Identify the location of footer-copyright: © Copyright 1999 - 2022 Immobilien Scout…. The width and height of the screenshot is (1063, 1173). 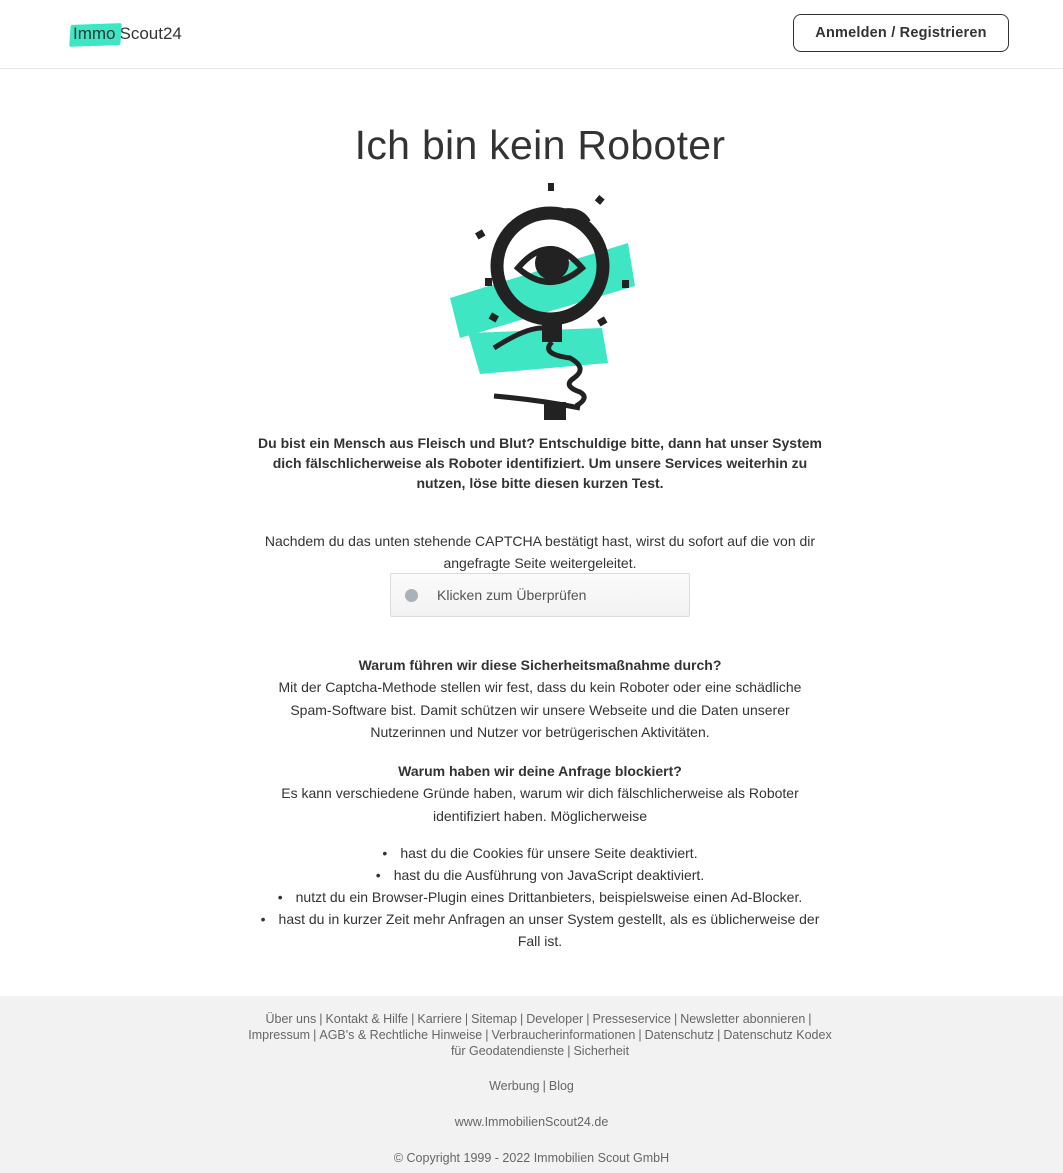
(531, 1158).